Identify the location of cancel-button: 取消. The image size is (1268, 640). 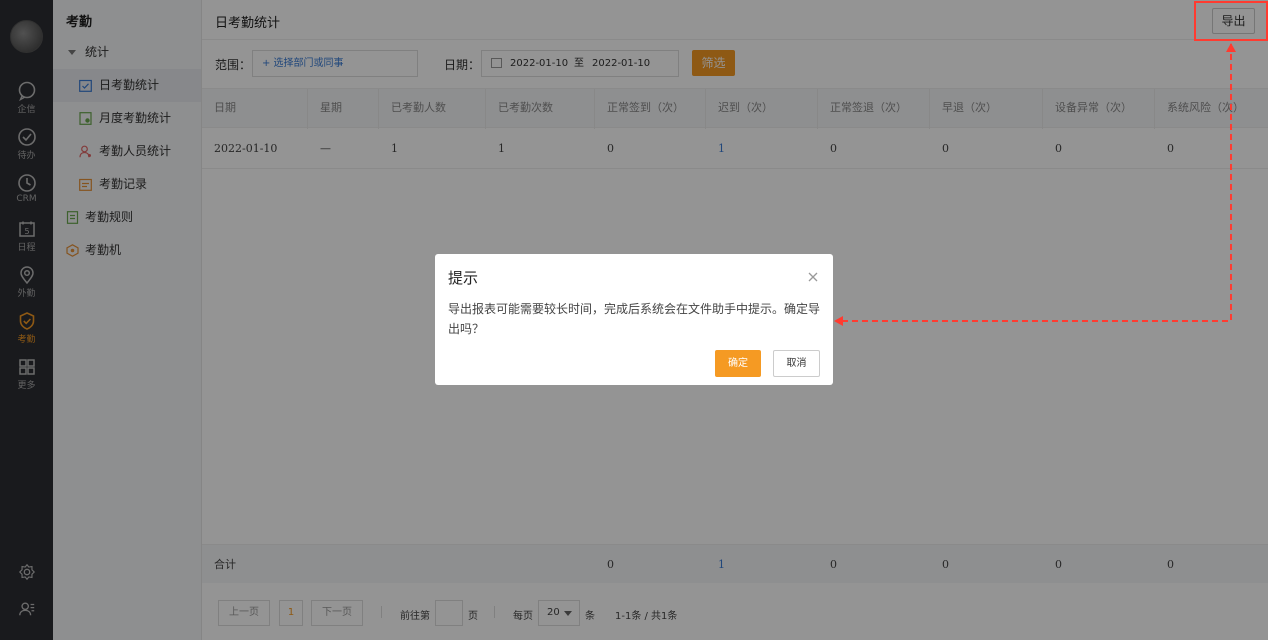
(796, 363).